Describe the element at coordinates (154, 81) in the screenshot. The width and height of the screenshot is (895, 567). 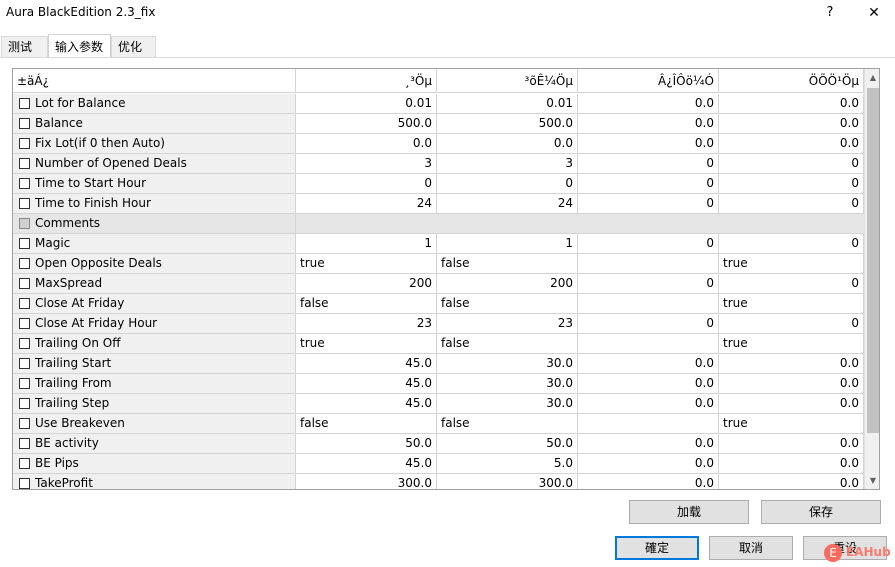
I see `header-variable: ±äÁ¿` at that location.